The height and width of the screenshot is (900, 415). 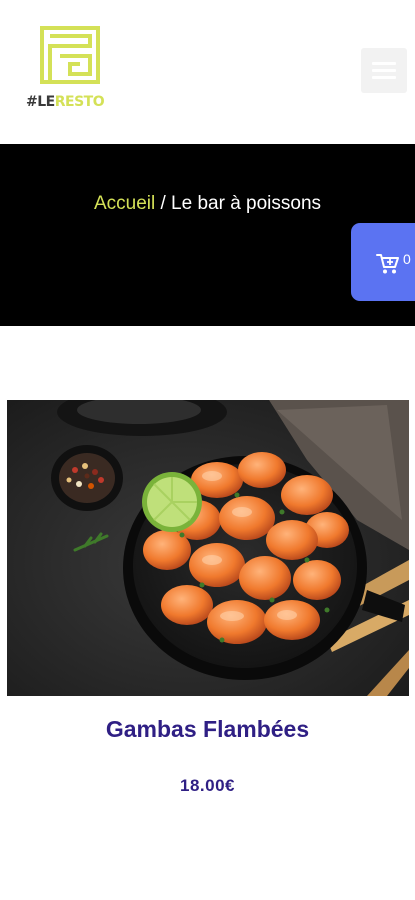 What do you see at coordinates (70, 55) in the screenshot?
I see `logo-mark-icon` at bounding box center [70, 55].